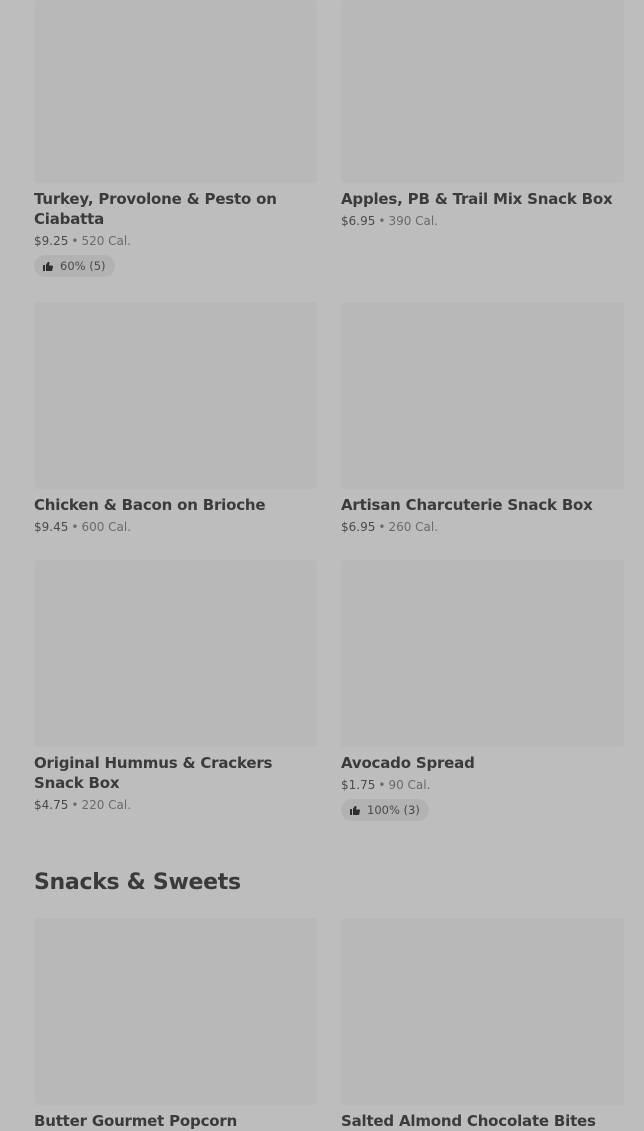 The width and height of the screenshot is (644, 1131). I want to click on item-calories: 90 Cal., so click(409, 785).